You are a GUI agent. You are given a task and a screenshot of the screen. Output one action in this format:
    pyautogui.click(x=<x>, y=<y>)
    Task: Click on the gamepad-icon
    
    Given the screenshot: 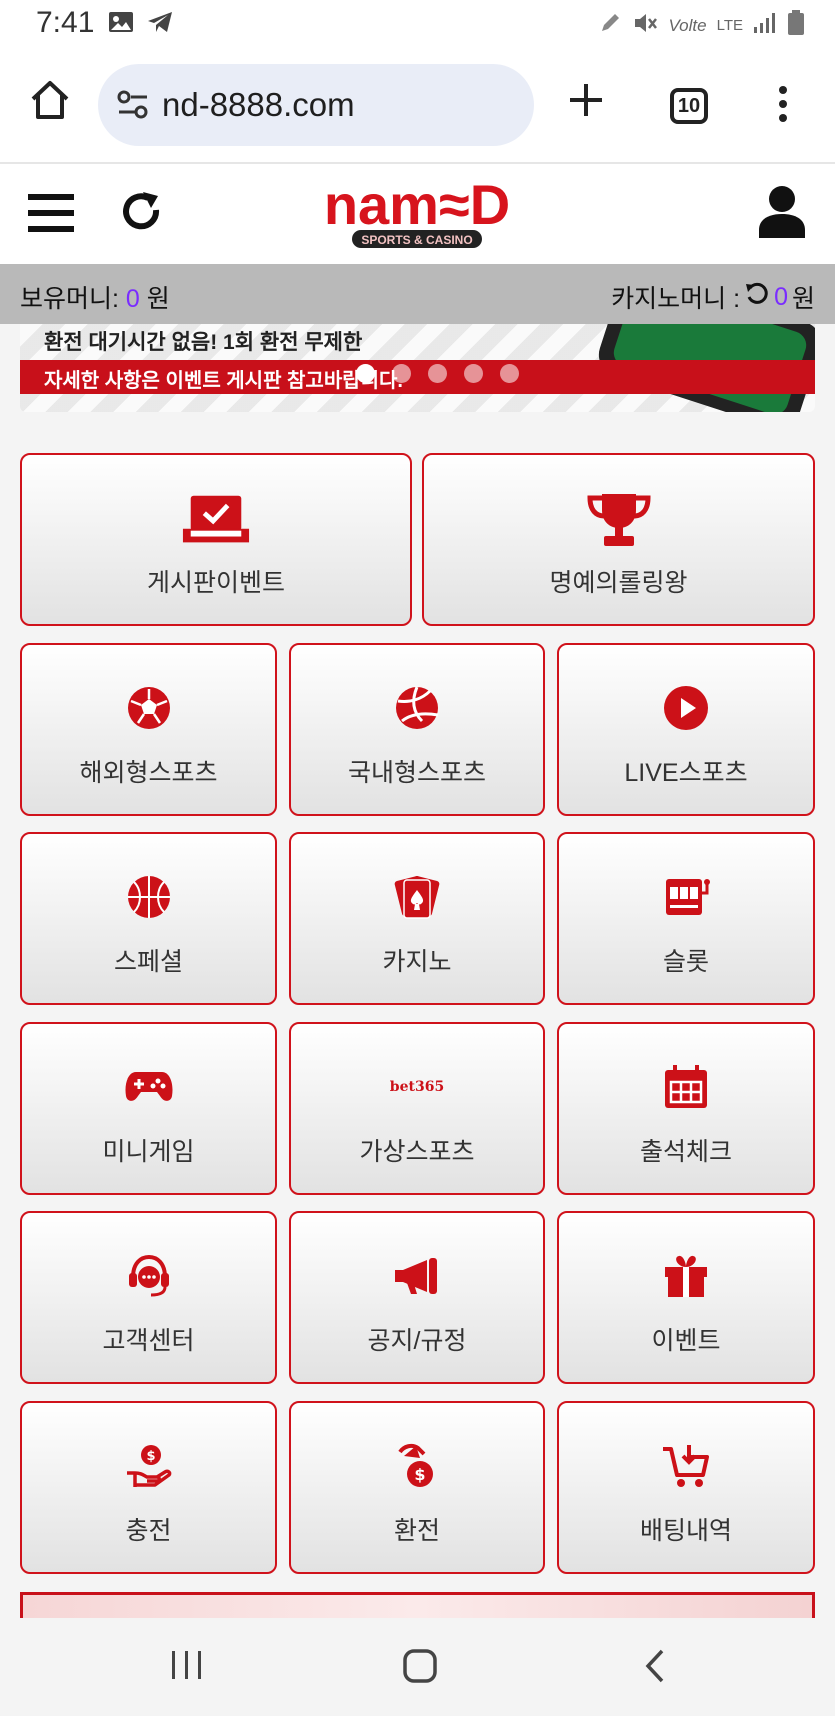 What is the action you would take?
    pyautogui.click(x=149, y=1087)
    